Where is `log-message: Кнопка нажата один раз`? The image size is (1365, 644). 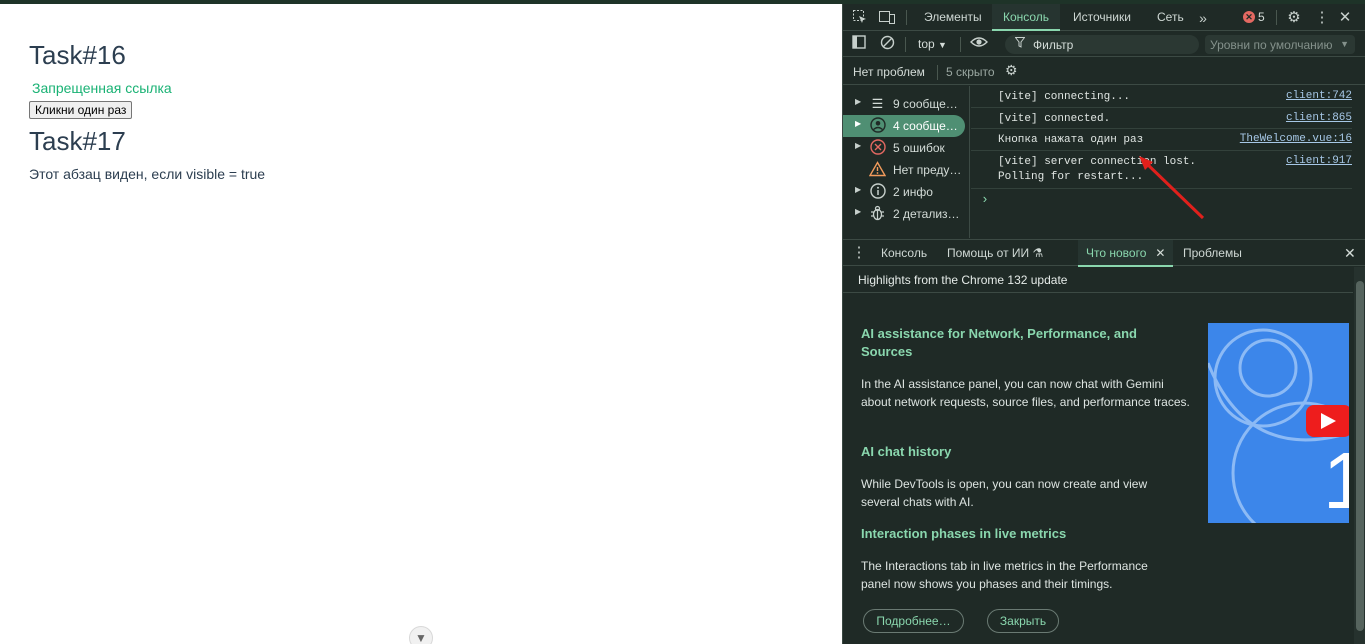 log-message: Кнопка нажата один раз is located at coordinates (1071, 140).